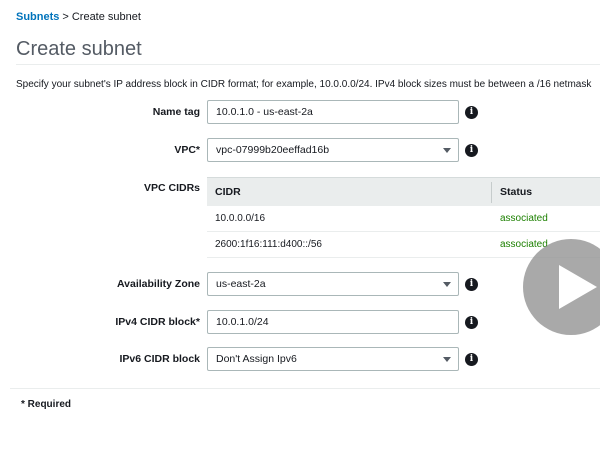 The height and width of the screenshot is (458, 600). I want to click on play-icon, so click(578, 287).